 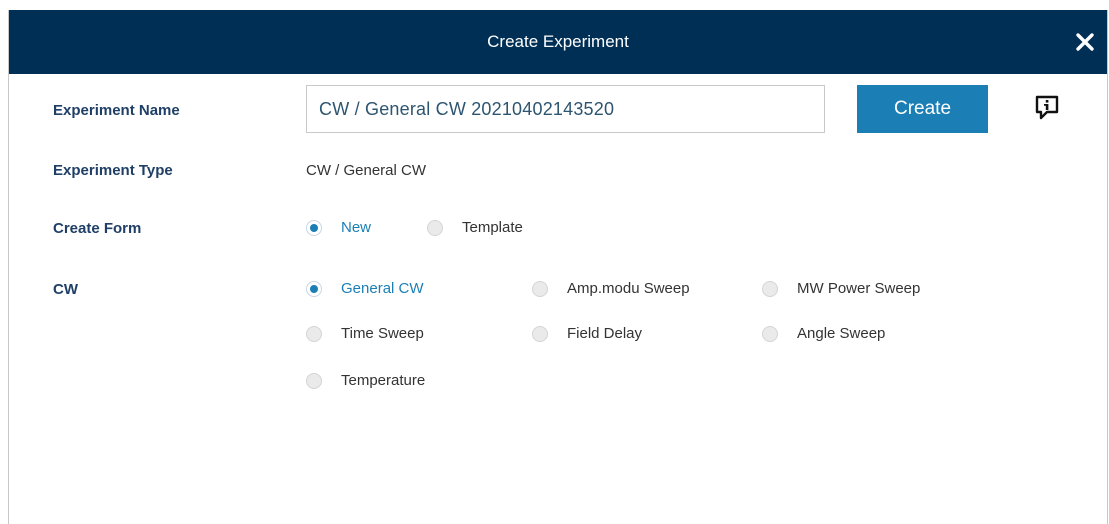 I want to click on experiment-type-label: Experiment Type, so click(x=113, y=170).